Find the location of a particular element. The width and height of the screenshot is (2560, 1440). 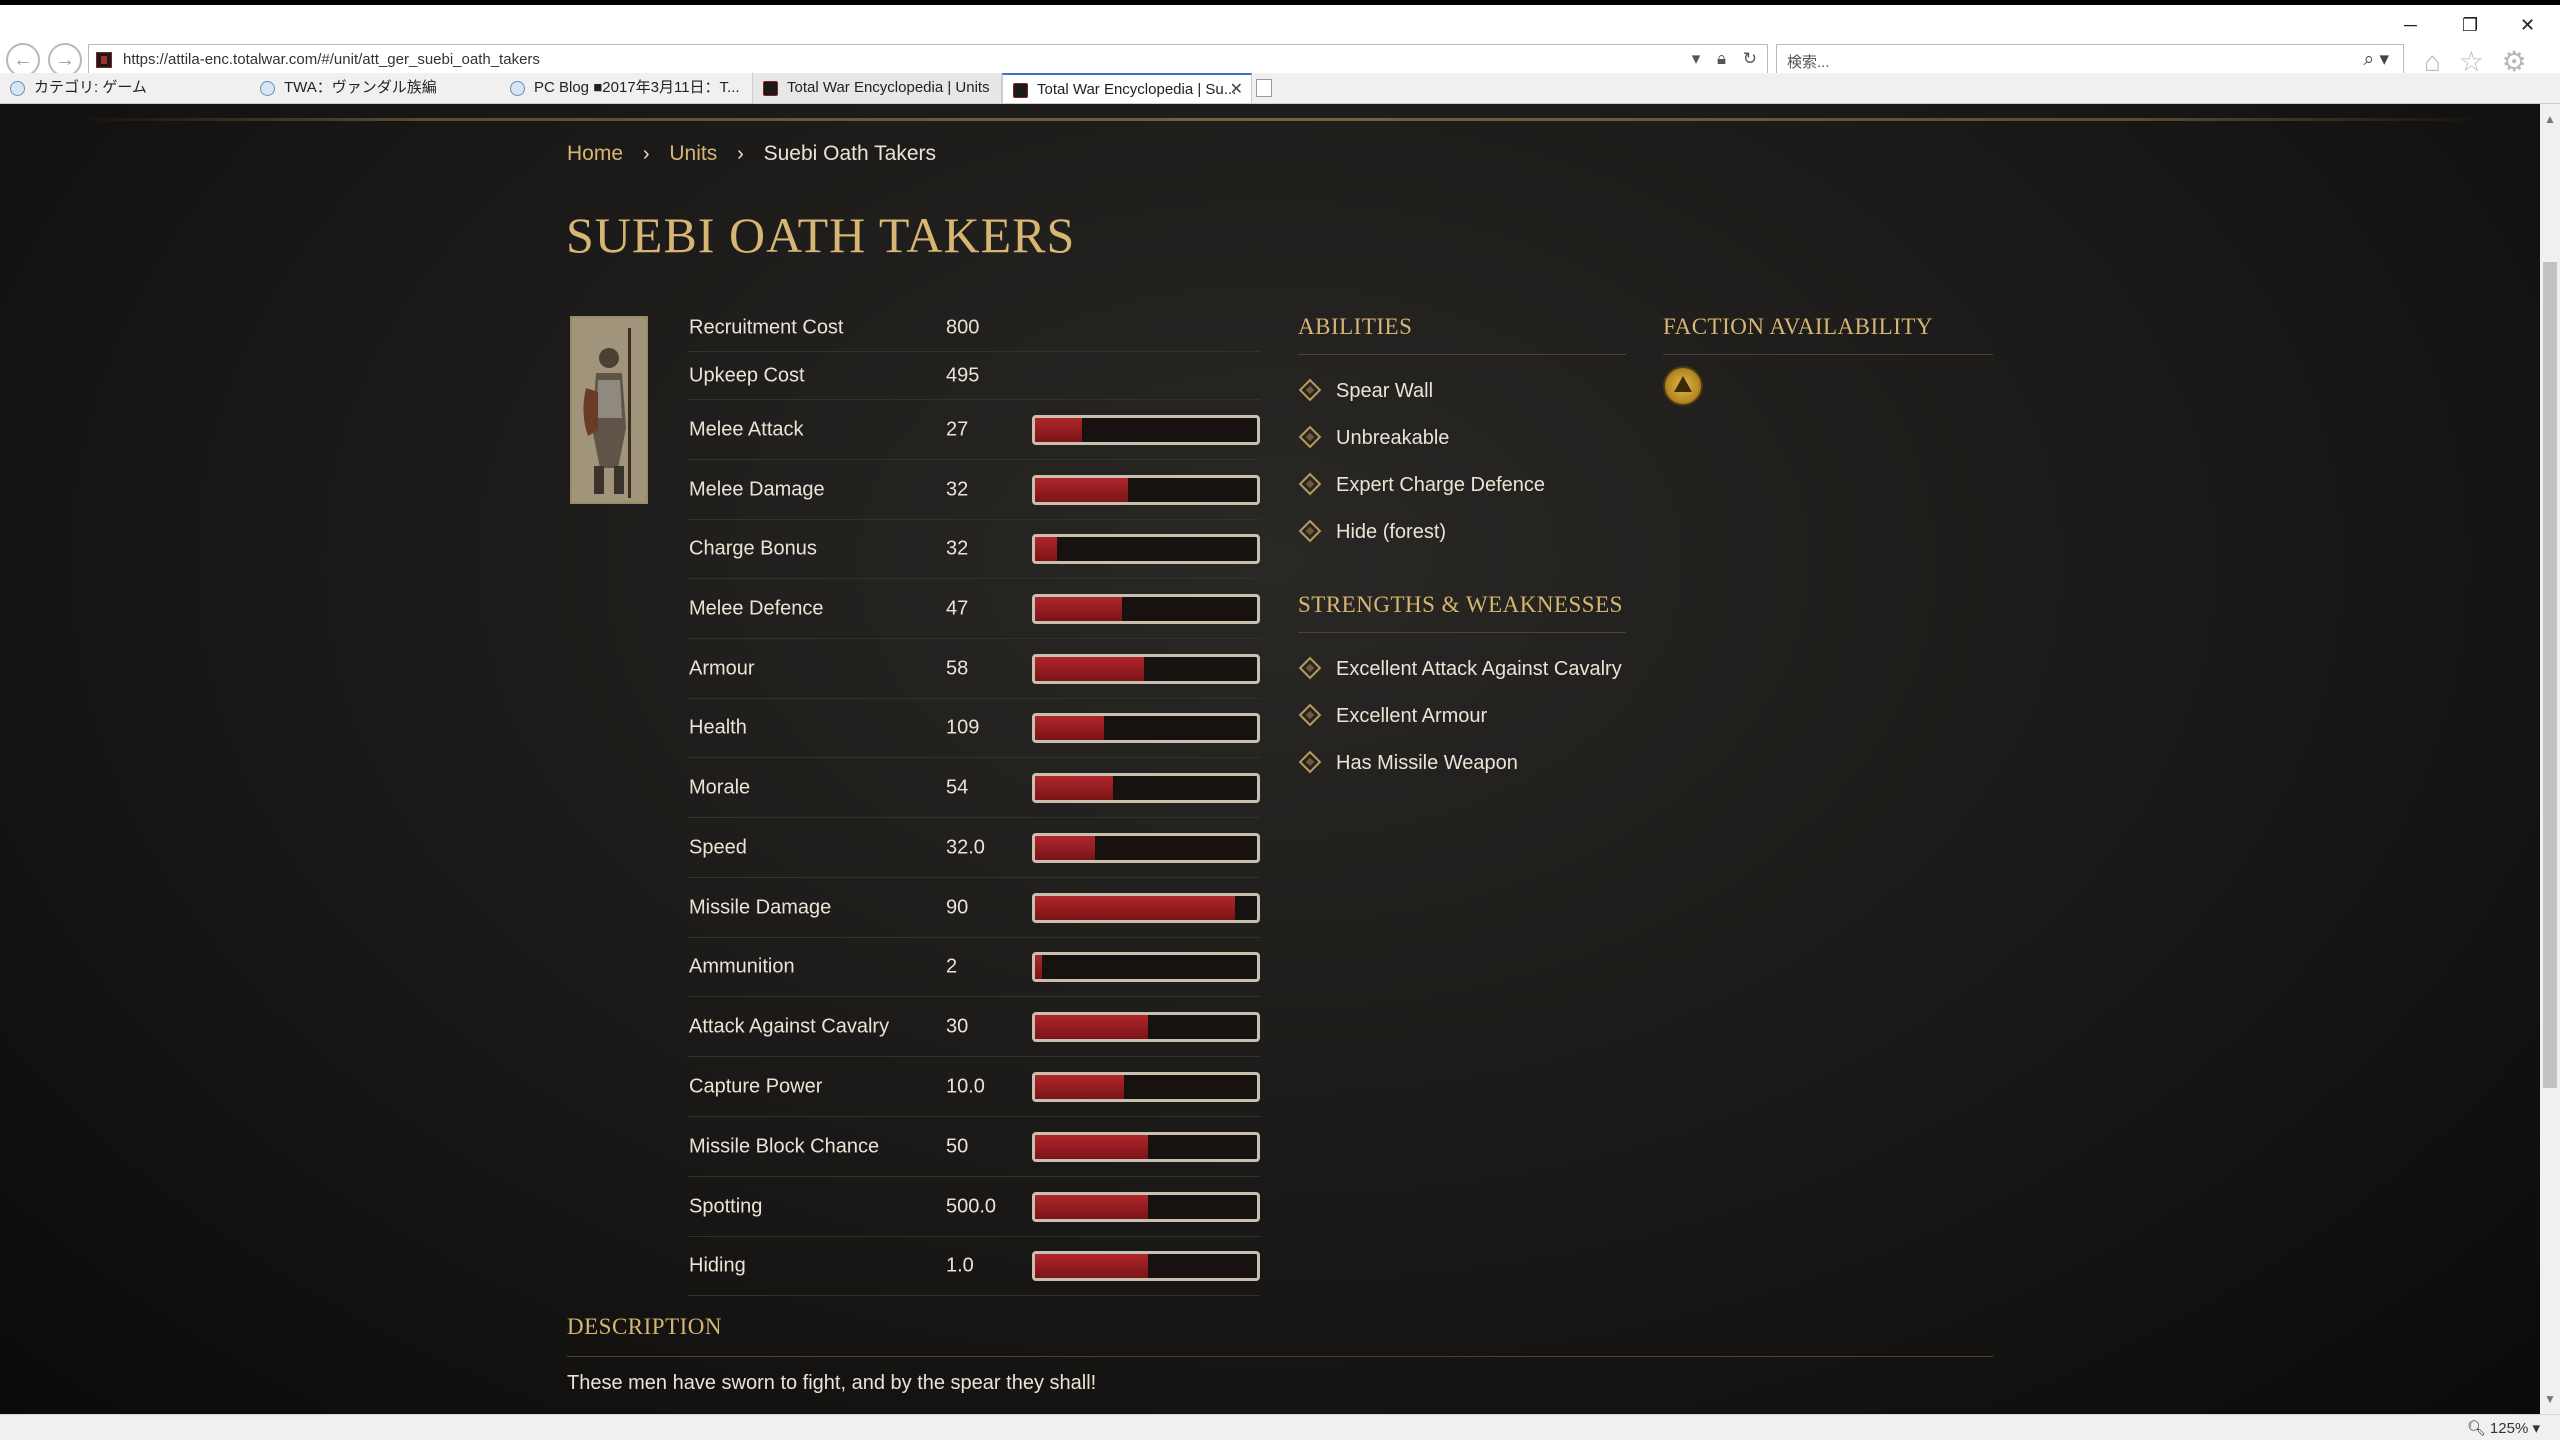

stat-label: Charge Bonus is located at coordinates (753, 548).